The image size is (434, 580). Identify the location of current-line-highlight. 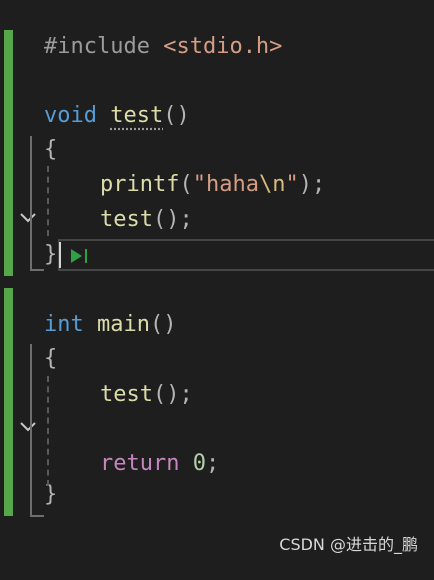
(246, 255).